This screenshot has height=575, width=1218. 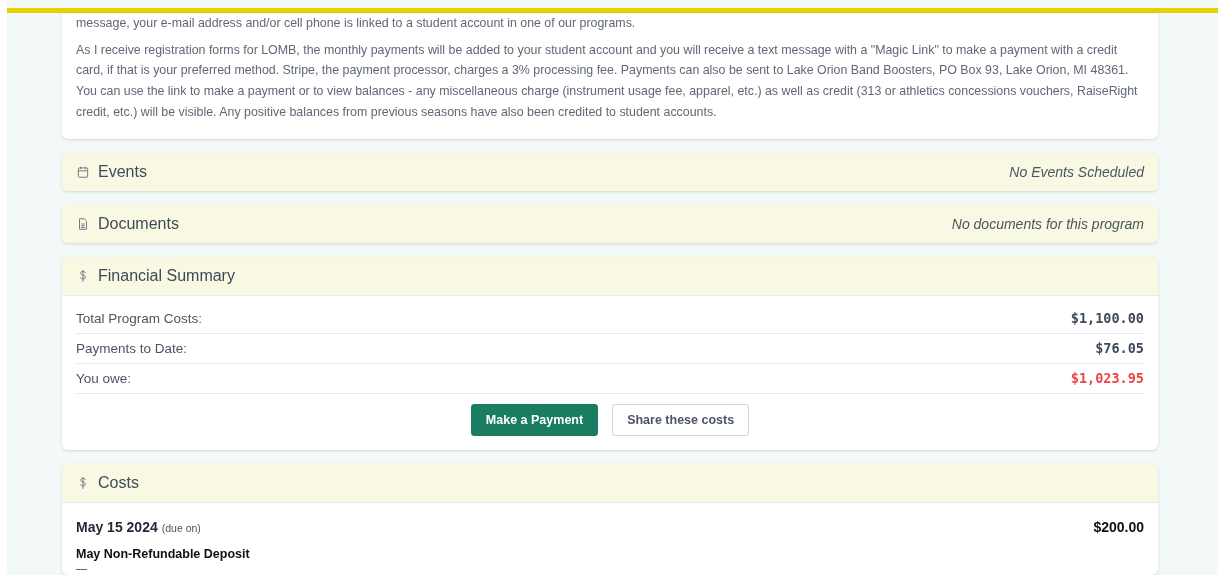 I want to click on cost-name: May Non-Refundable Deposit, so click(x=163, y=553).